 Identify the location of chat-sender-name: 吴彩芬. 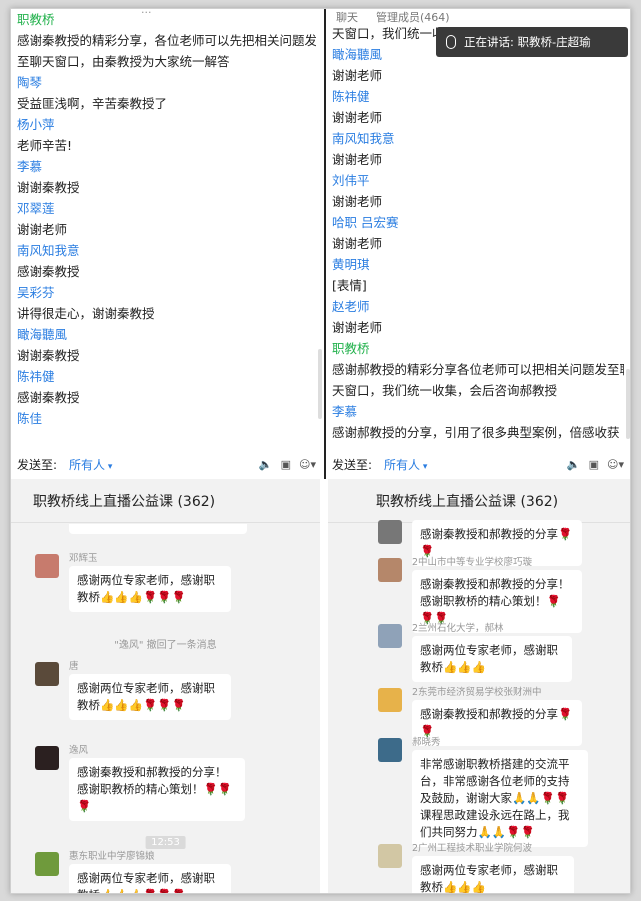
(166, 292).